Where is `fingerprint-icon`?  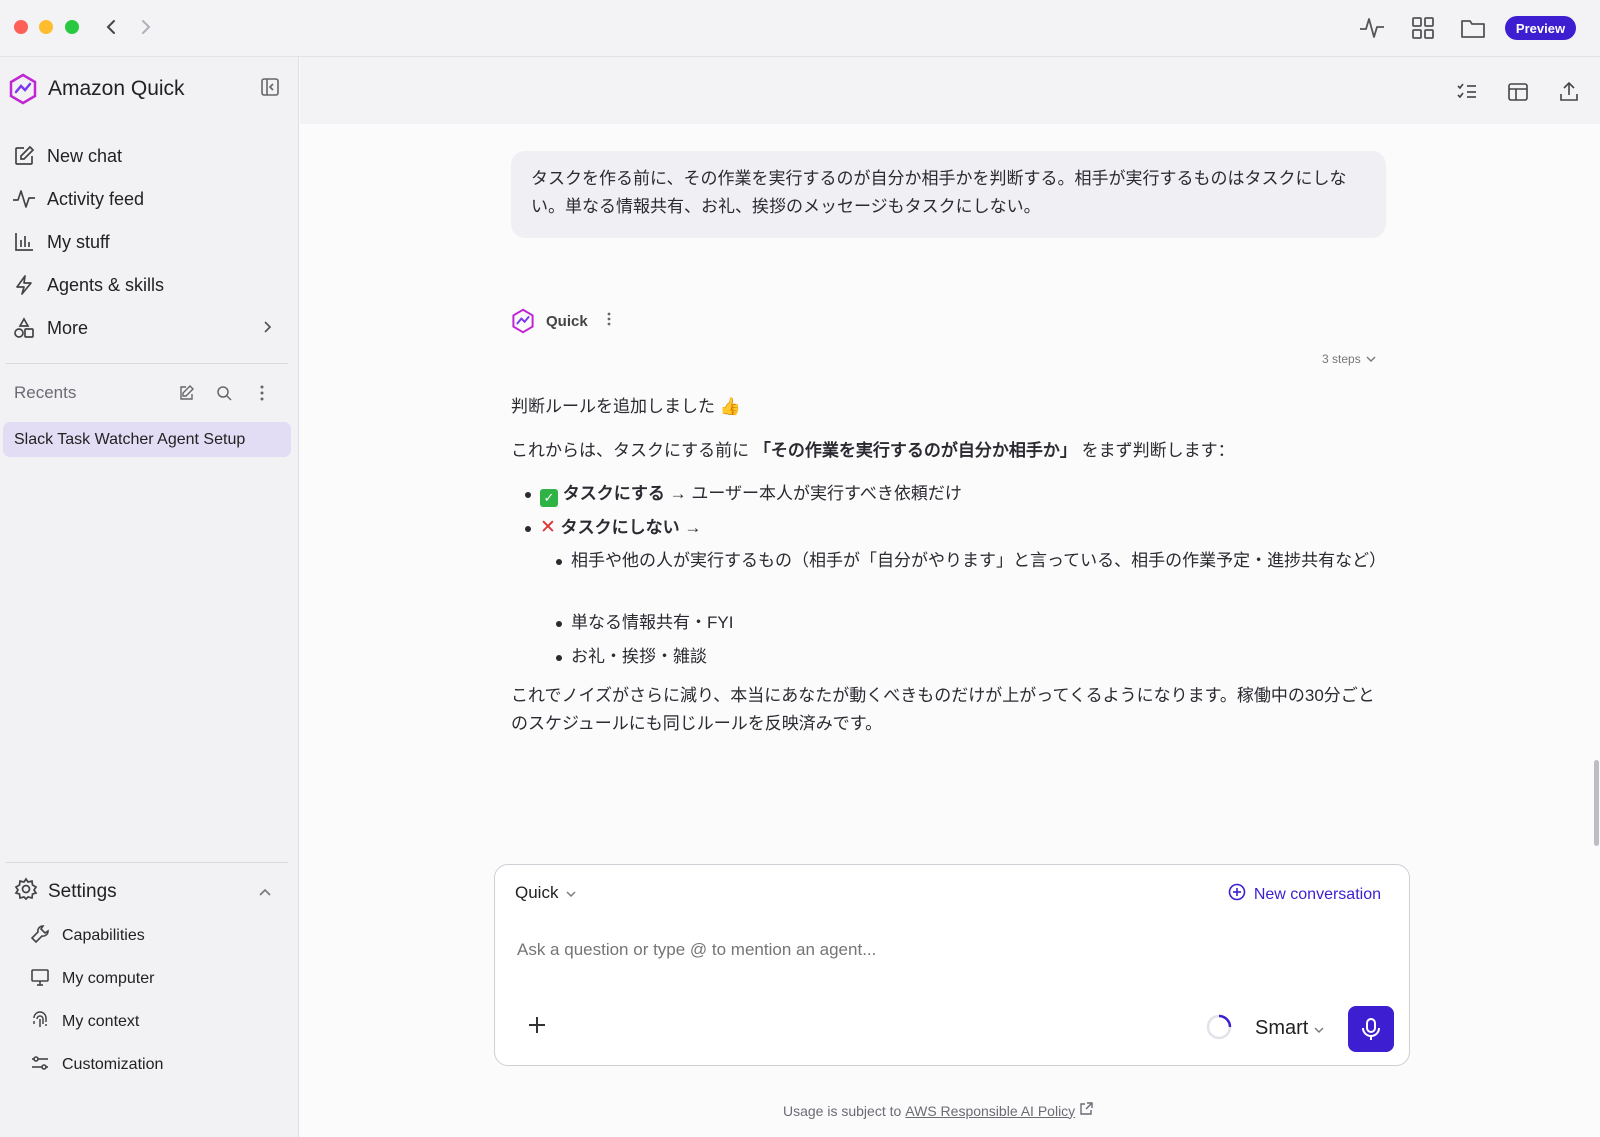 fingerprint-icon is located at coordinates (40, 1022).